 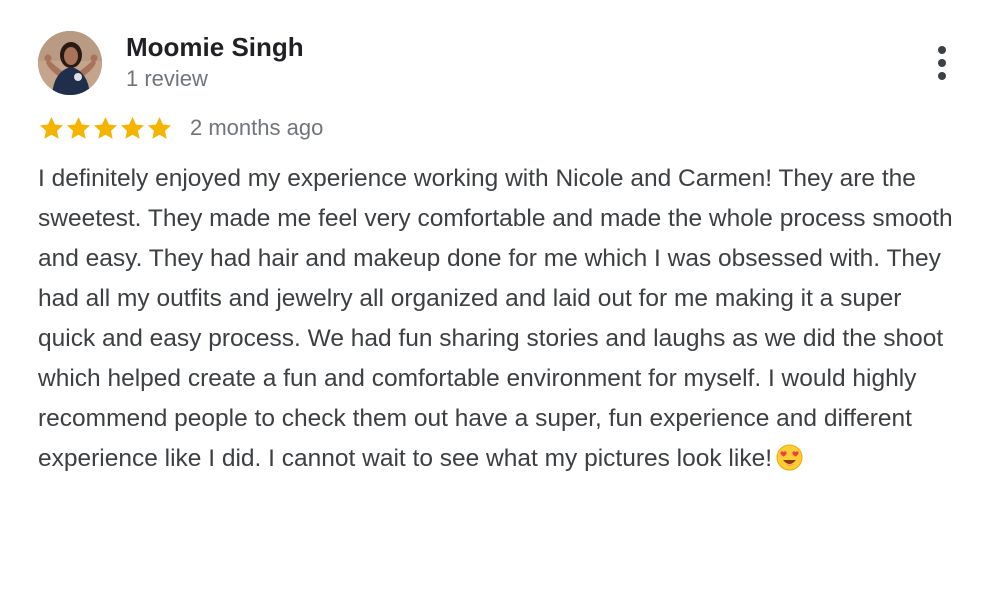 I want to click on review-count: 1 review, so click(x=167, y=78).